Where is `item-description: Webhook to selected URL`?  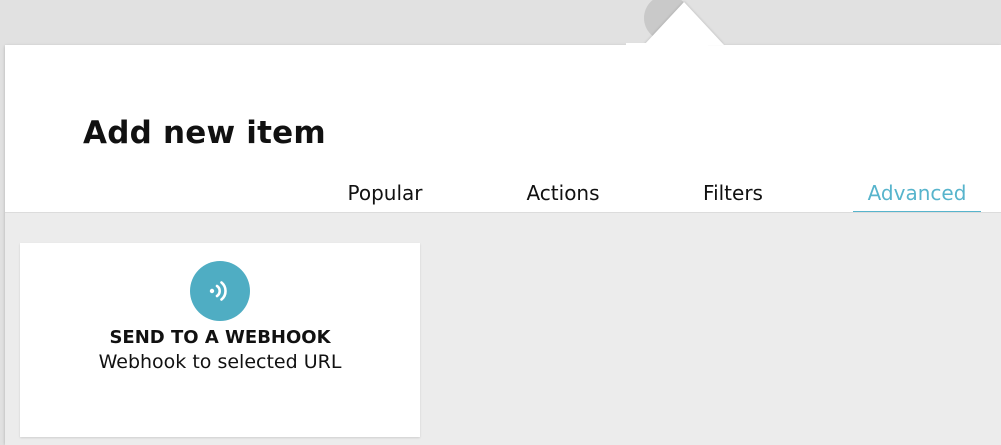
item-description: Webhook to selected URL is located at coordinates (220, 362).